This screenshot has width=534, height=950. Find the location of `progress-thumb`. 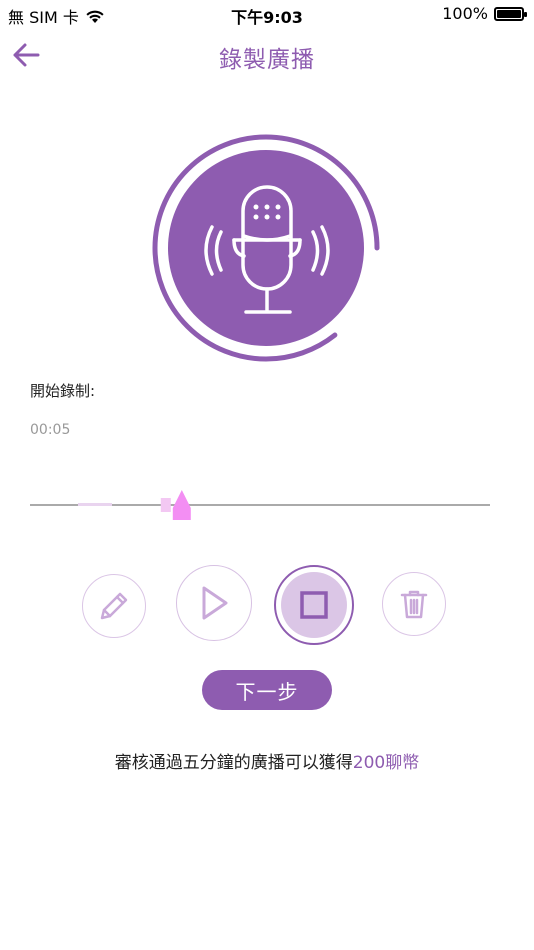

progress-thumb is located at coordinates (181, 499).